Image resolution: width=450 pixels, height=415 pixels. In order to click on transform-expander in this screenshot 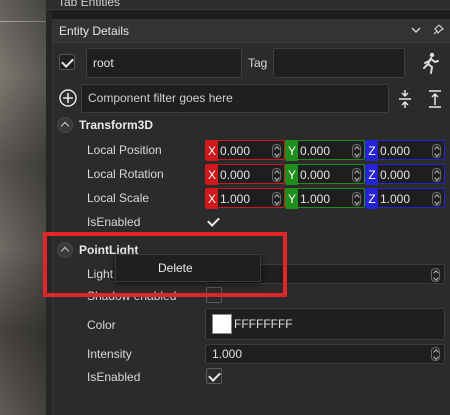, I will do `click(65, 125)`.